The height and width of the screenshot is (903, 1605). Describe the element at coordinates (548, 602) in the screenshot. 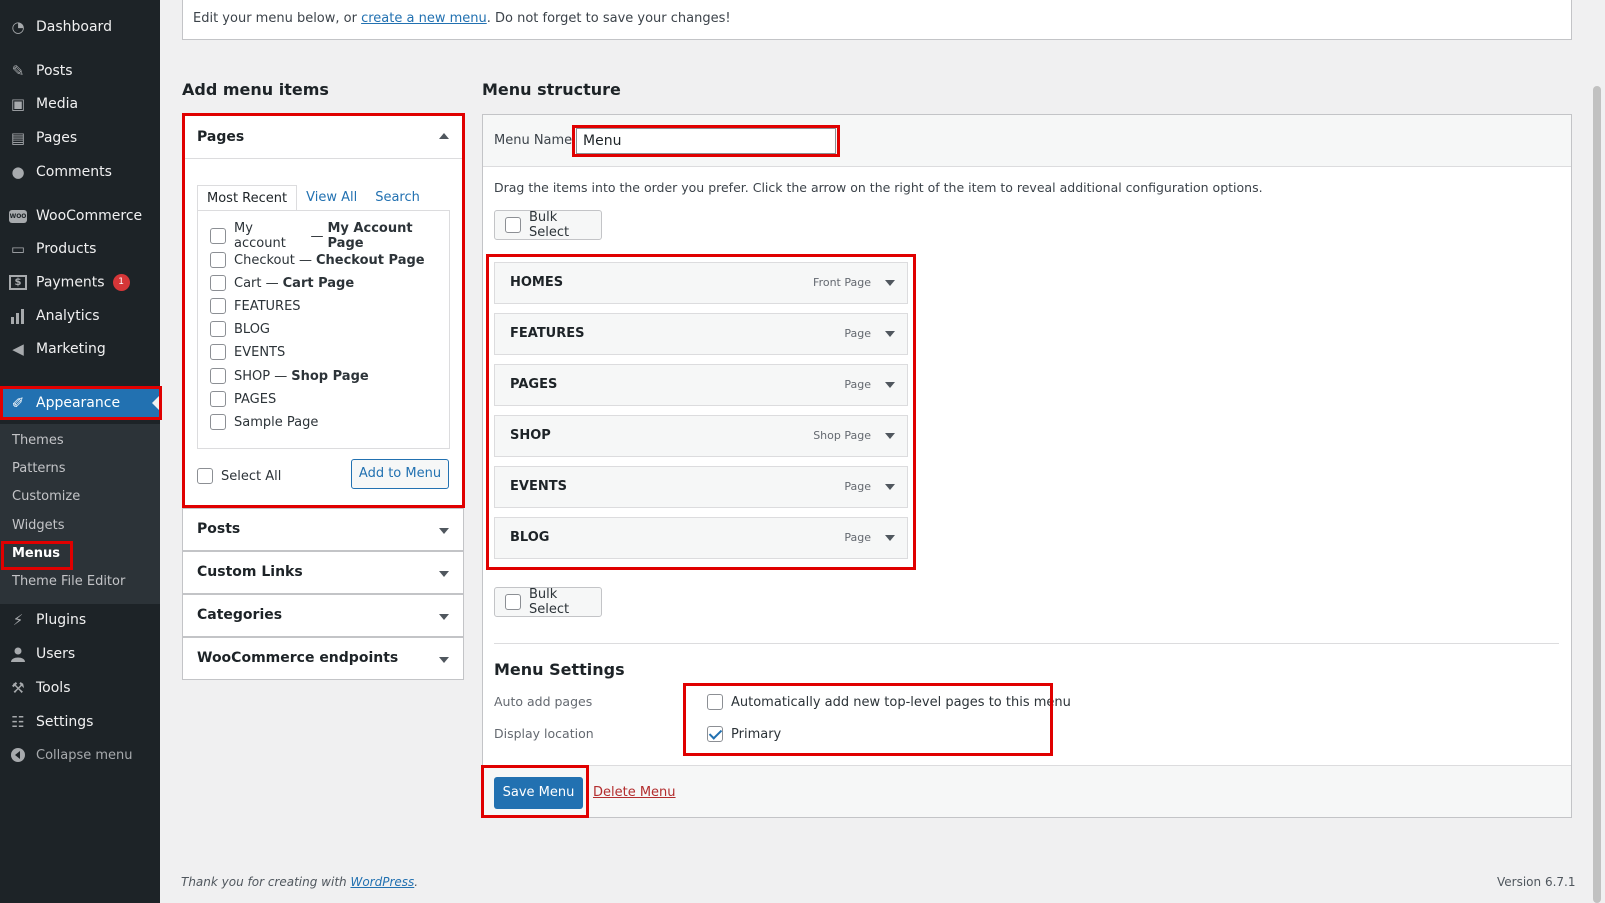

I see `bulk-select-bottom: Bulk Select` at that location.